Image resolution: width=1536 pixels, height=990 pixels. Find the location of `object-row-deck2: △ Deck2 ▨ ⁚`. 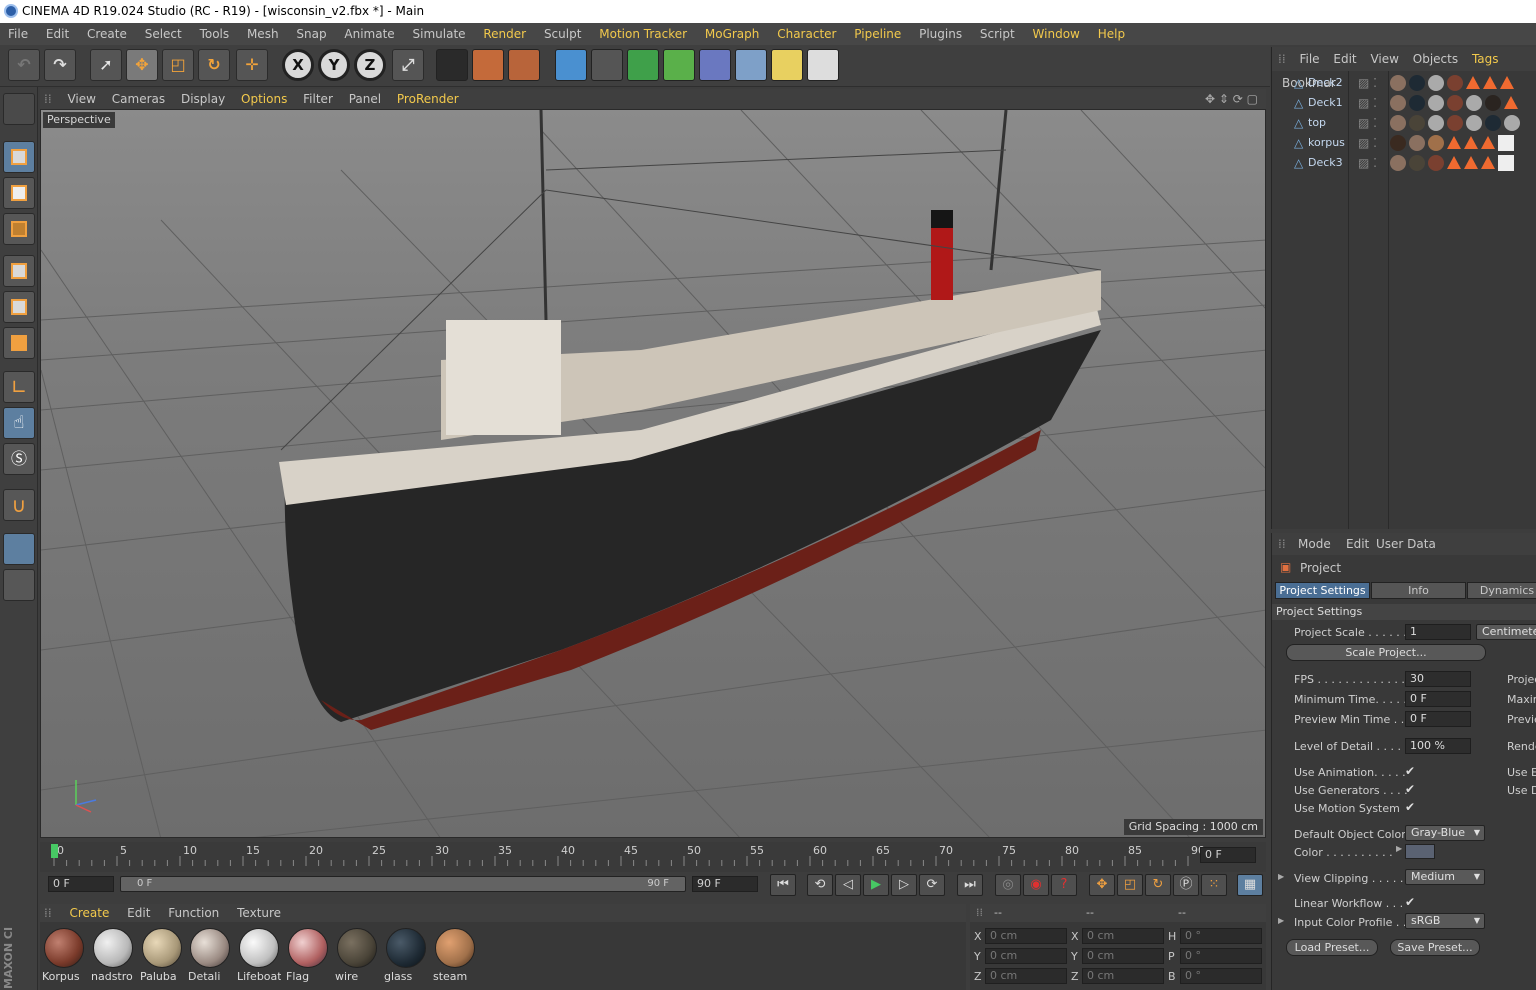

object-row-deck2: △ Deck2 ▨ ⁚ is located at coordinates (1404, 83).